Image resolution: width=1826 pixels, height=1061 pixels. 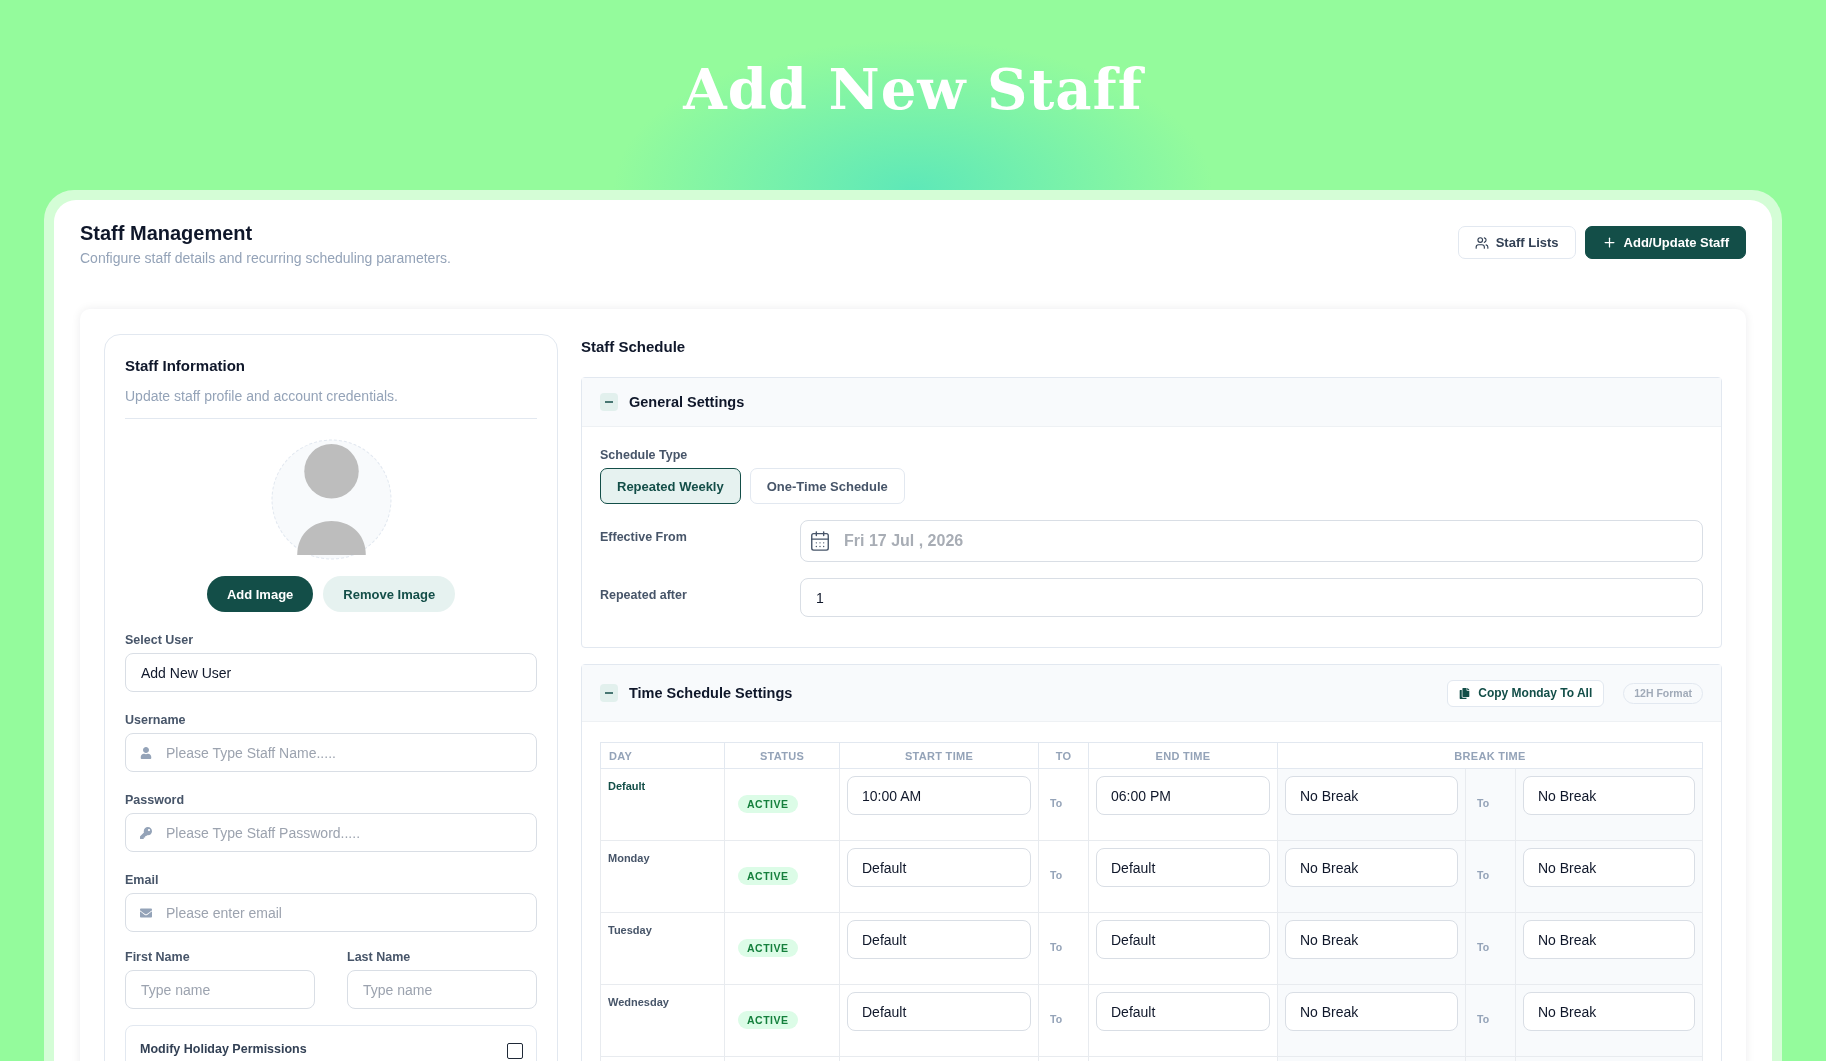 I want to click on copy-icon, so click(x=1465, y=693).